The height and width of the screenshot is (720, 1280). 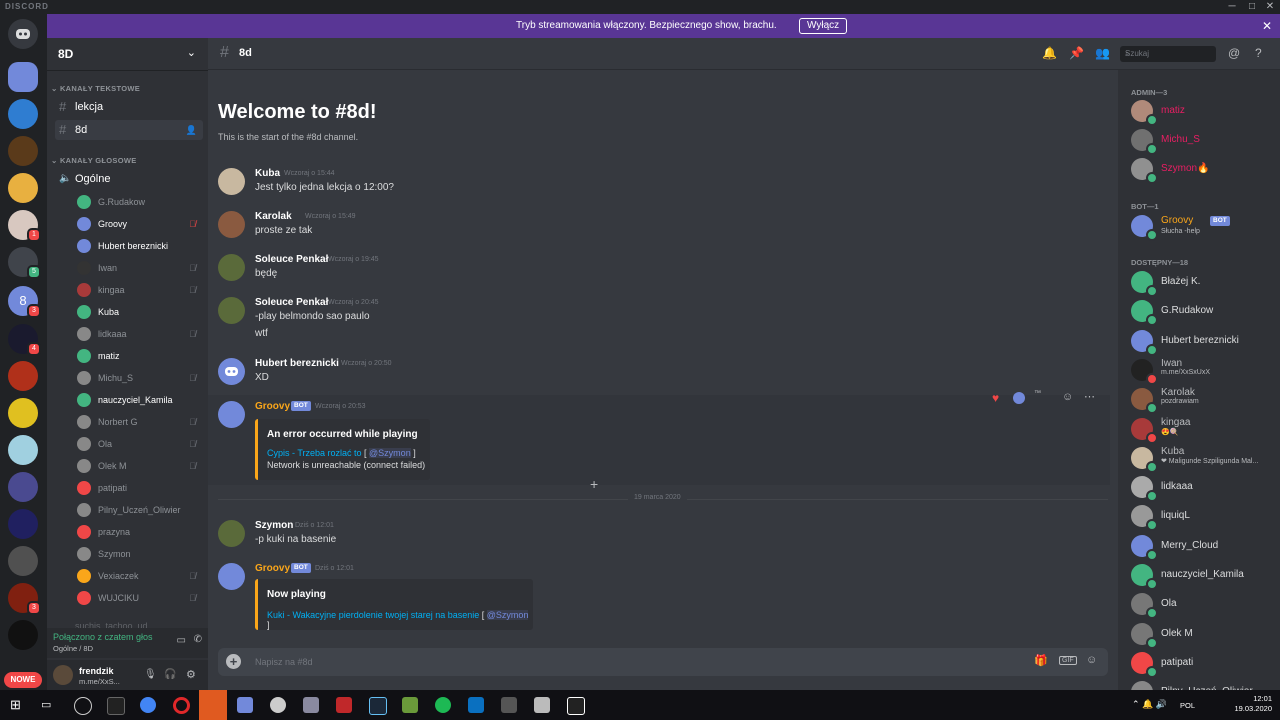 I want to click on upload-plus-icon: +, so click(x=233, y=661).